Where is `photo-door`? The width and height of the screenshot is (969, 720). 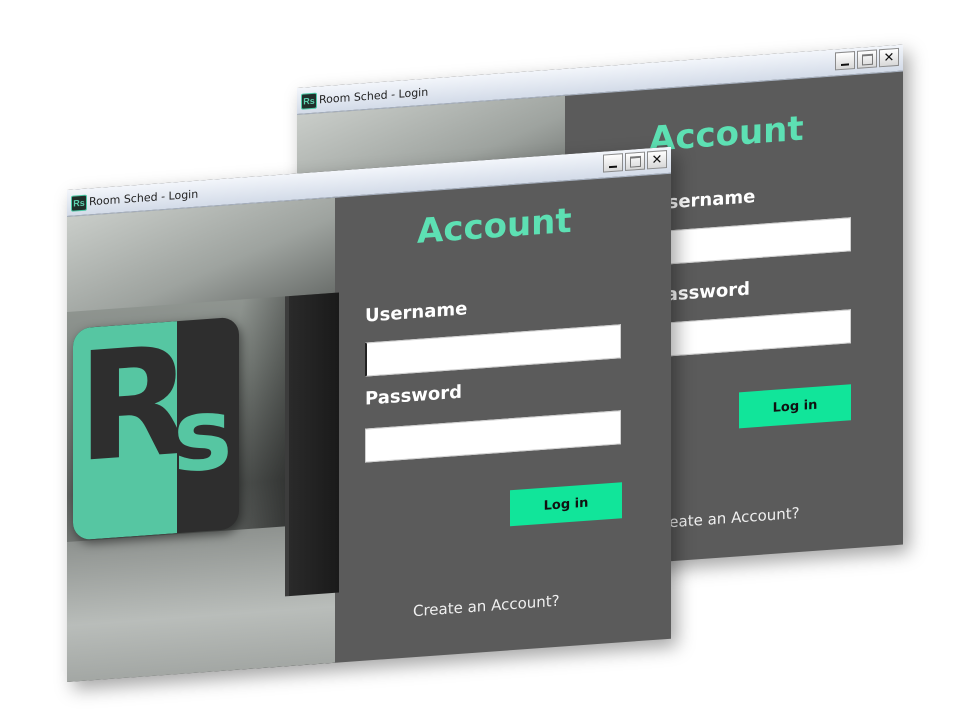 photo-door is located at coordinates (312, 444).